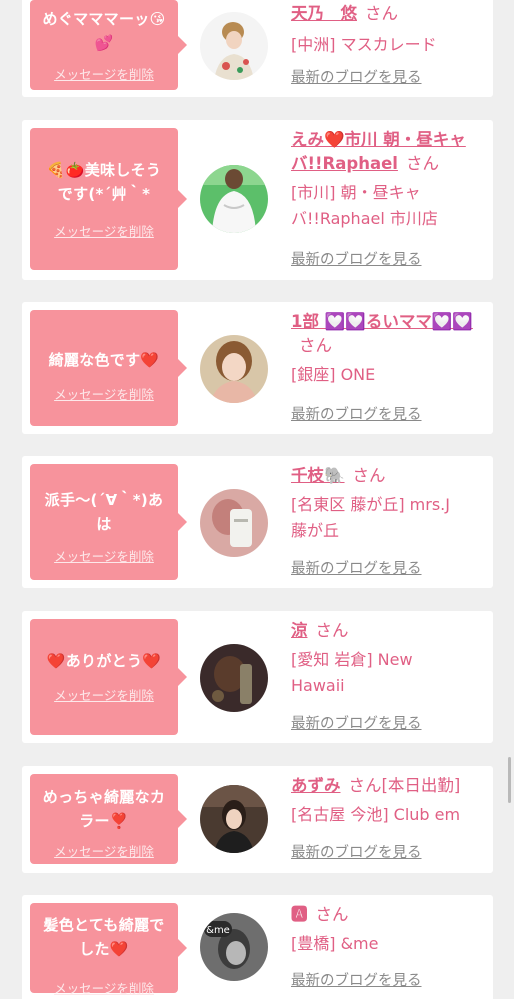 The width and height of the screenshot is (514, 999). Describe the element at coordinates (389, 673) in the screenshot. I see `shop-info: [愛知 岩倉] New Hawaii` at that location.